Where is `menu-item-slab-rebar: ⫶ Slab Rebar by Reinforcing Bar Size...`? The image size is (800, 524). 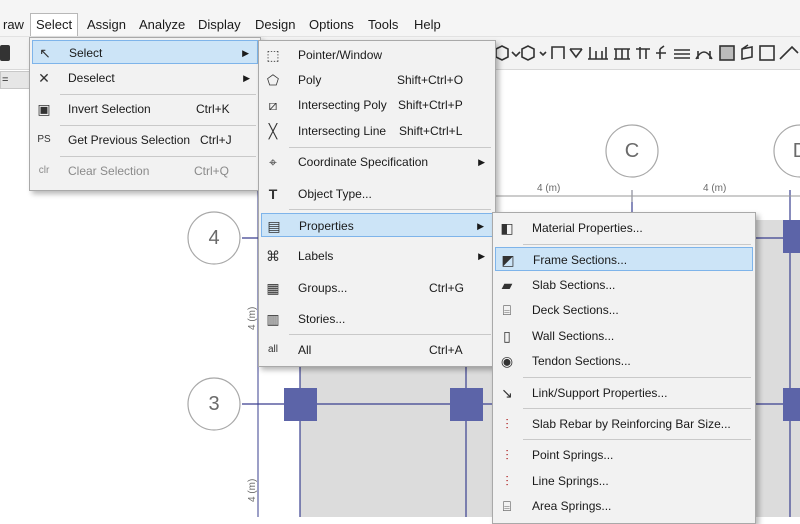 menu-item-slab-rebar: ⫶ Slab Rebar by Reinforcing Bar Size... is located at coordinates (624, 424).